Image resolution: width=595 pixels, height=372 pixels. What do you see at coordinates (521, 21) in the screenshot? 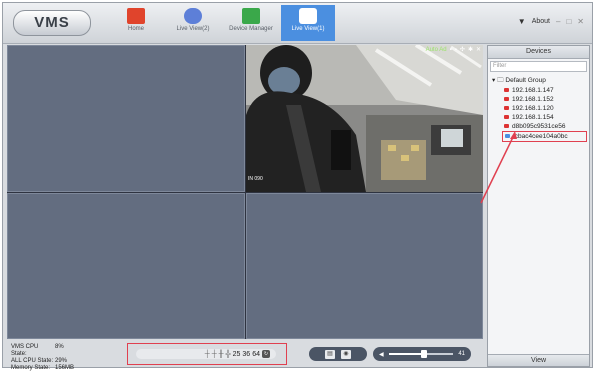
I see `user-icon: ▼` at bounding box center [521, 21].